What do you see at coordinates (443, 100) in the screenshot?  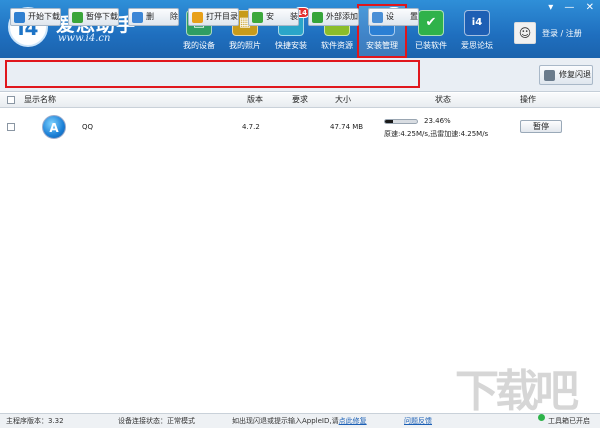 I see `column-header-status: 状态` at bounding box center [443, 100].